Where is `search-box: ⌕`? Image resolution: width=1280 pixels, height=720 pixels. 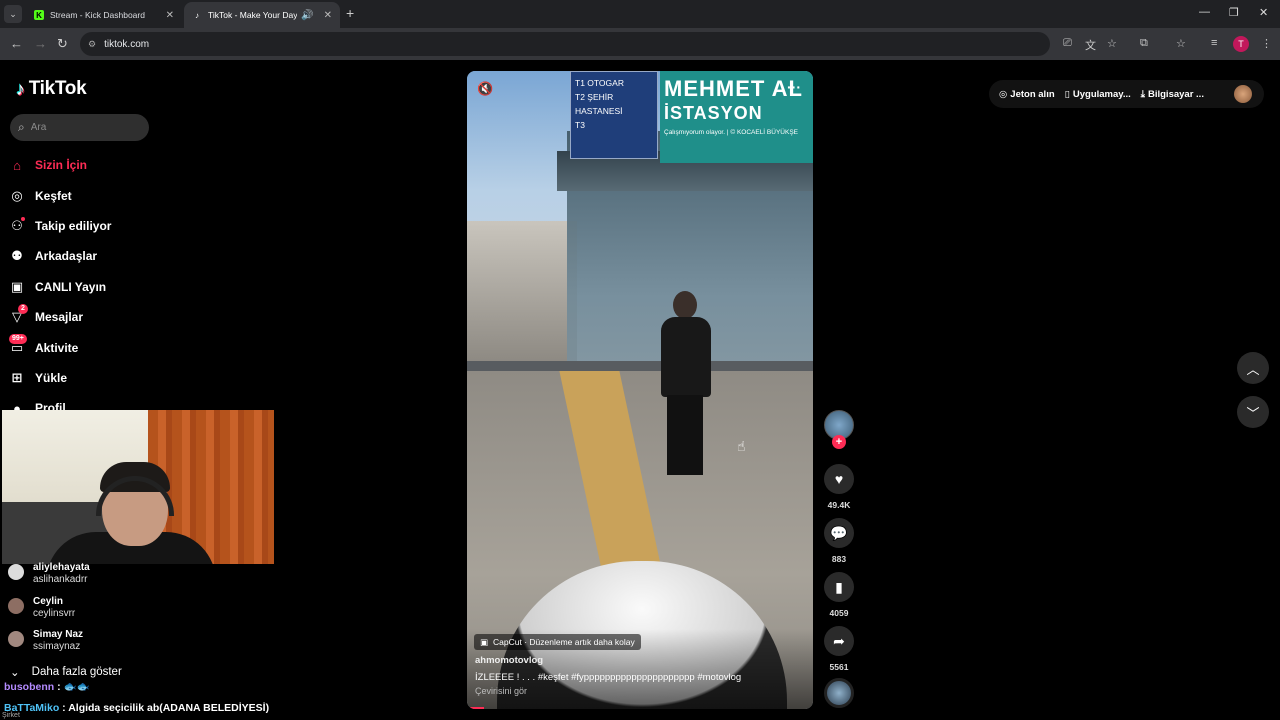 search-box: ⌕ is located at coordinates (79, 127).